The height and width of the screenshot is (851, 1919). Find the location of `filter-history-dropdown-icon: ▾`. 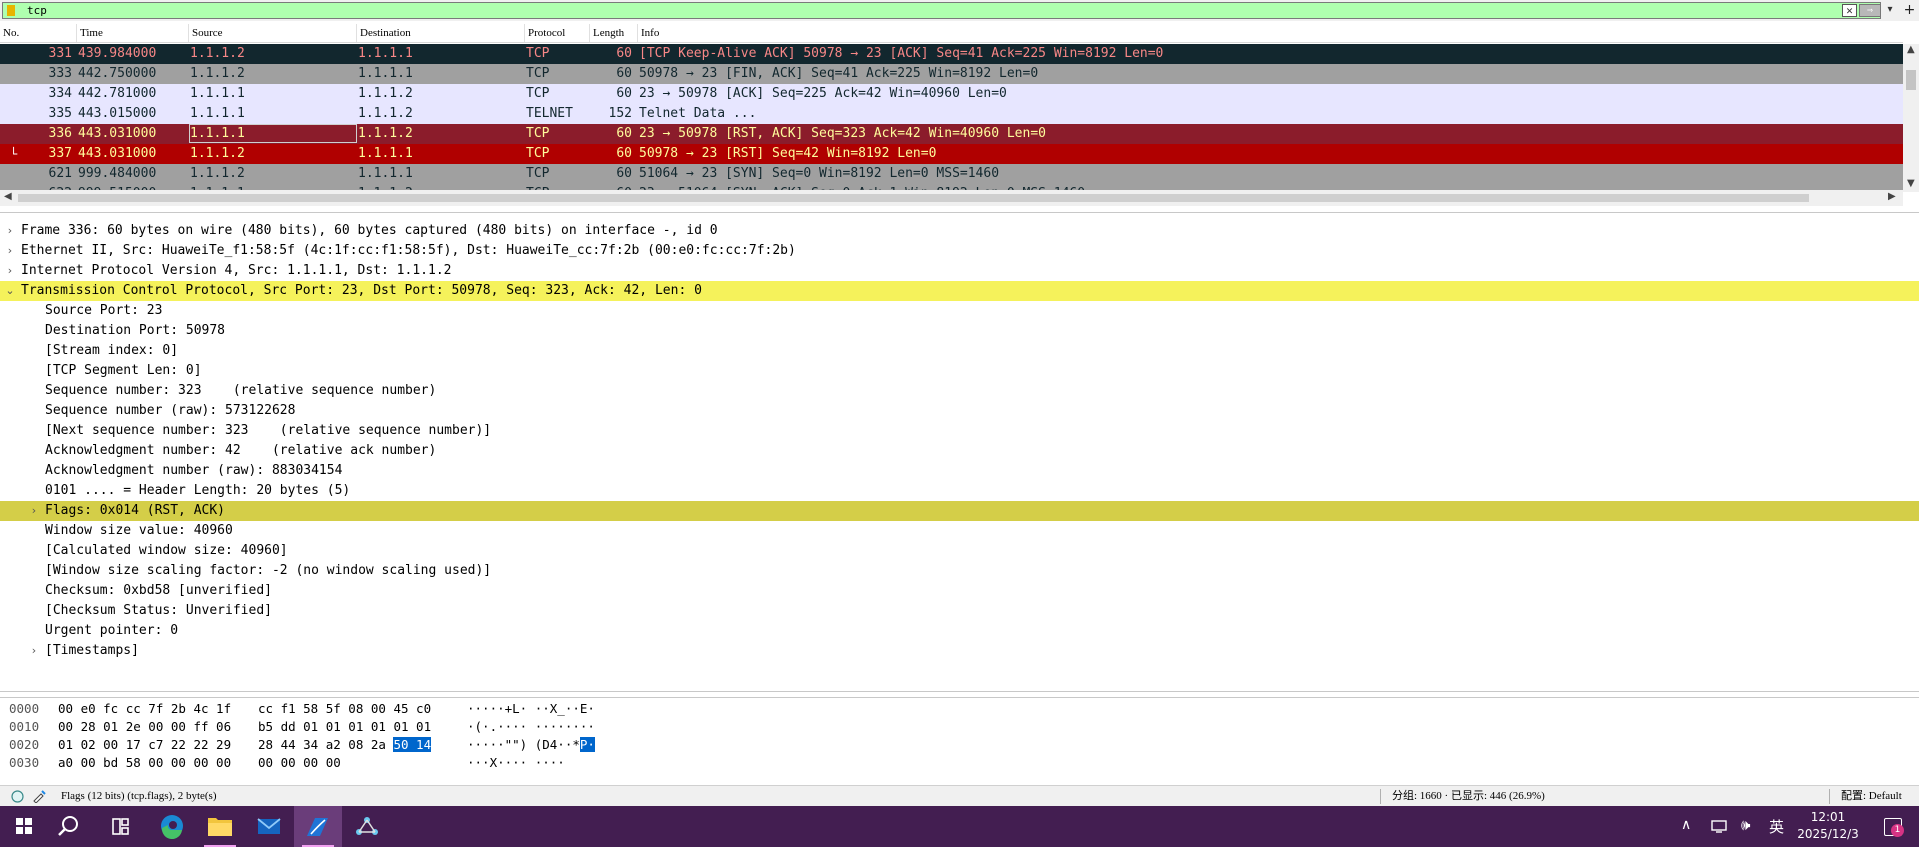

filter-history-dropdown-icon: ▾ is located at coordinates (1890, 10).